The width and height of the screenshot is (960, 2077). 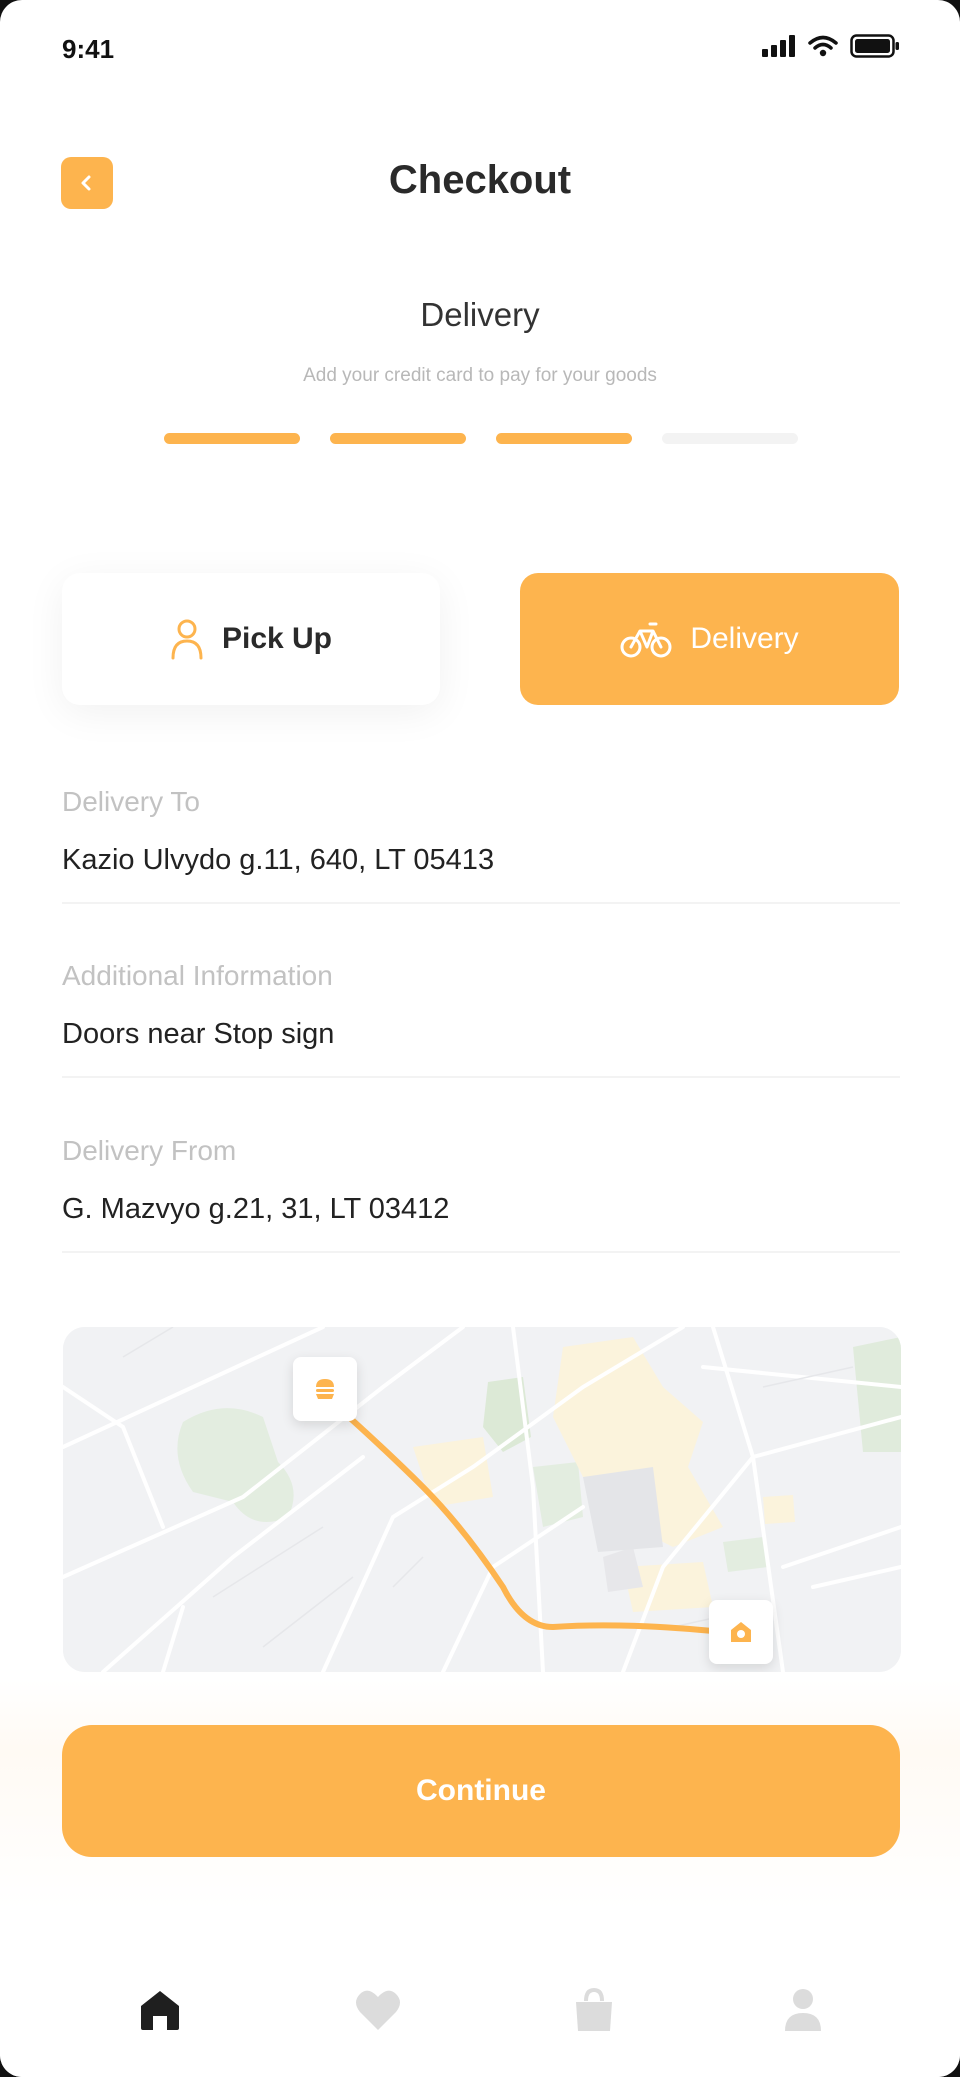 I want to click on pickup-label: Pick Up, so click(x=277, y=638).